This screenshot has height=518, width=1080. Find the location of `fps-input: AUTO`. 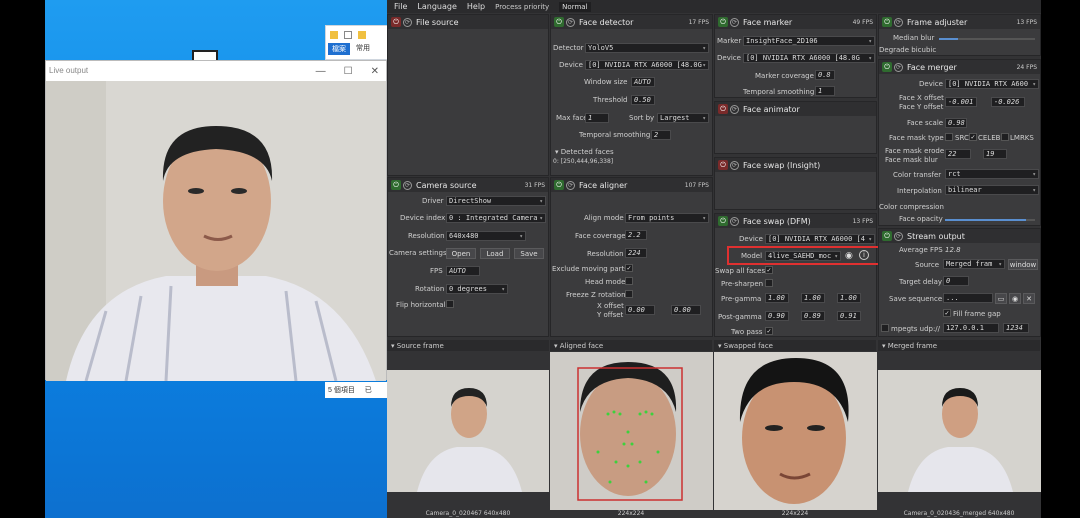

fps-input: AUTO is located at coordinates (463, 271).